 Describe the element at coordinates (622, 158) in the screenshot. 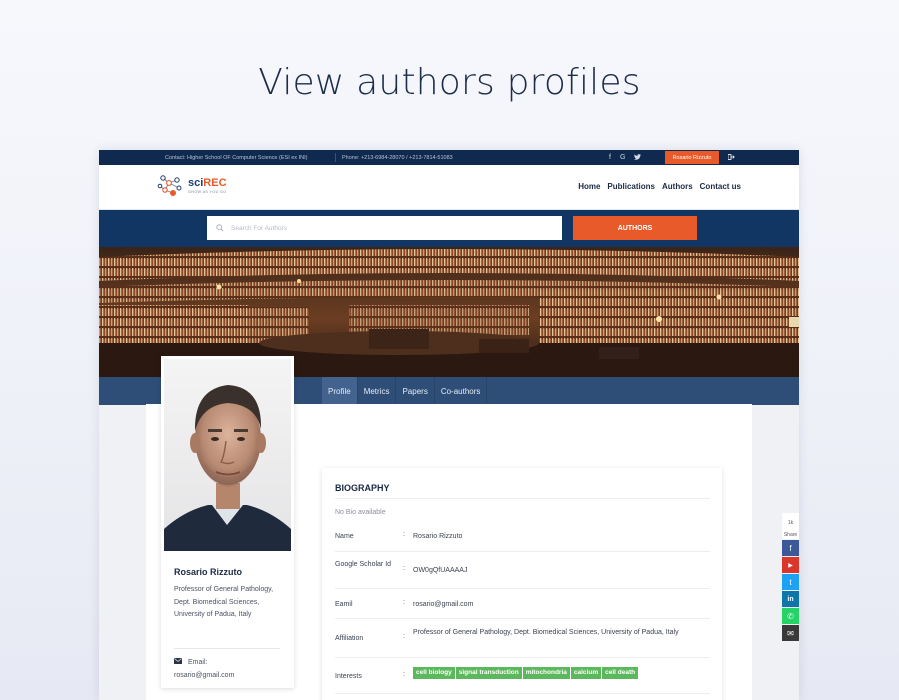

I see `google-icon: G` at that location.